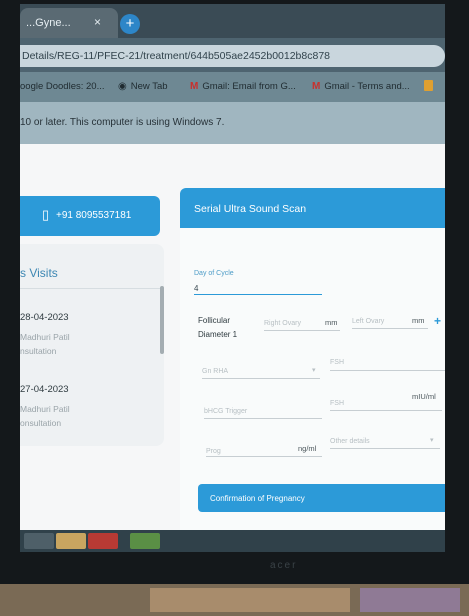 Image resolution: width=469 pixels, height=616 pixels. Describe the element at coordinates (390, 328) in the screenshot. I see `left-ovary-underline` at that location.